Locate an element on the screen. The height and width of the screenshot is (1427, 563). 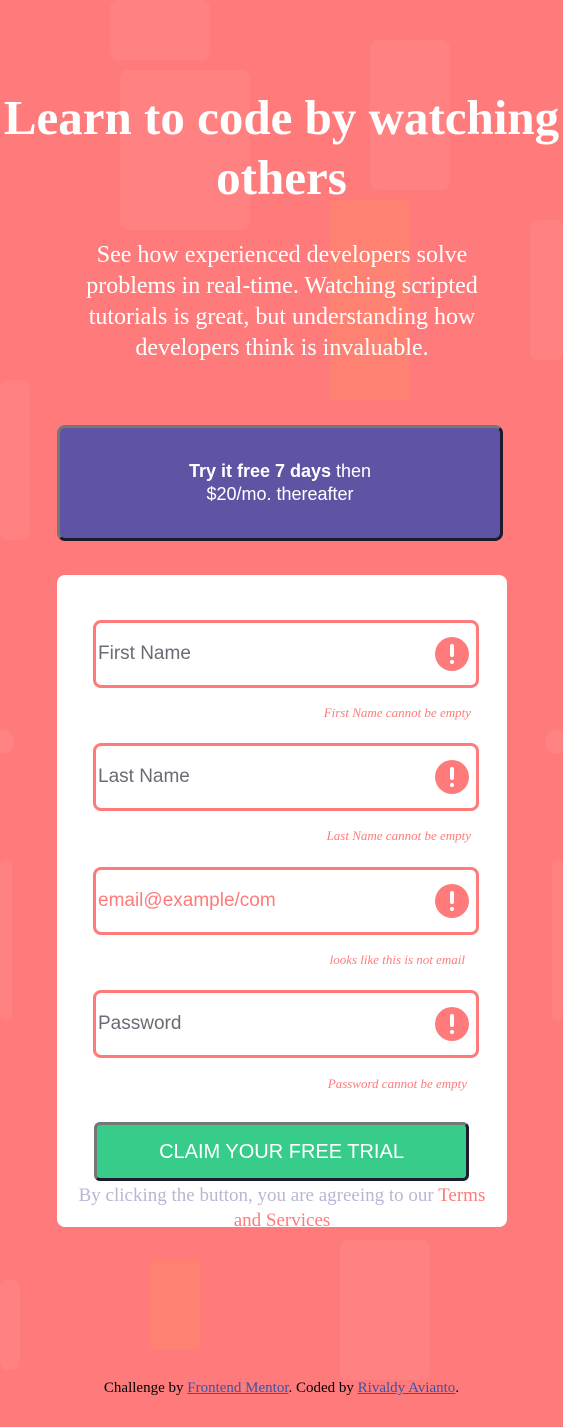
email-input is located at coordinates (258, 901).